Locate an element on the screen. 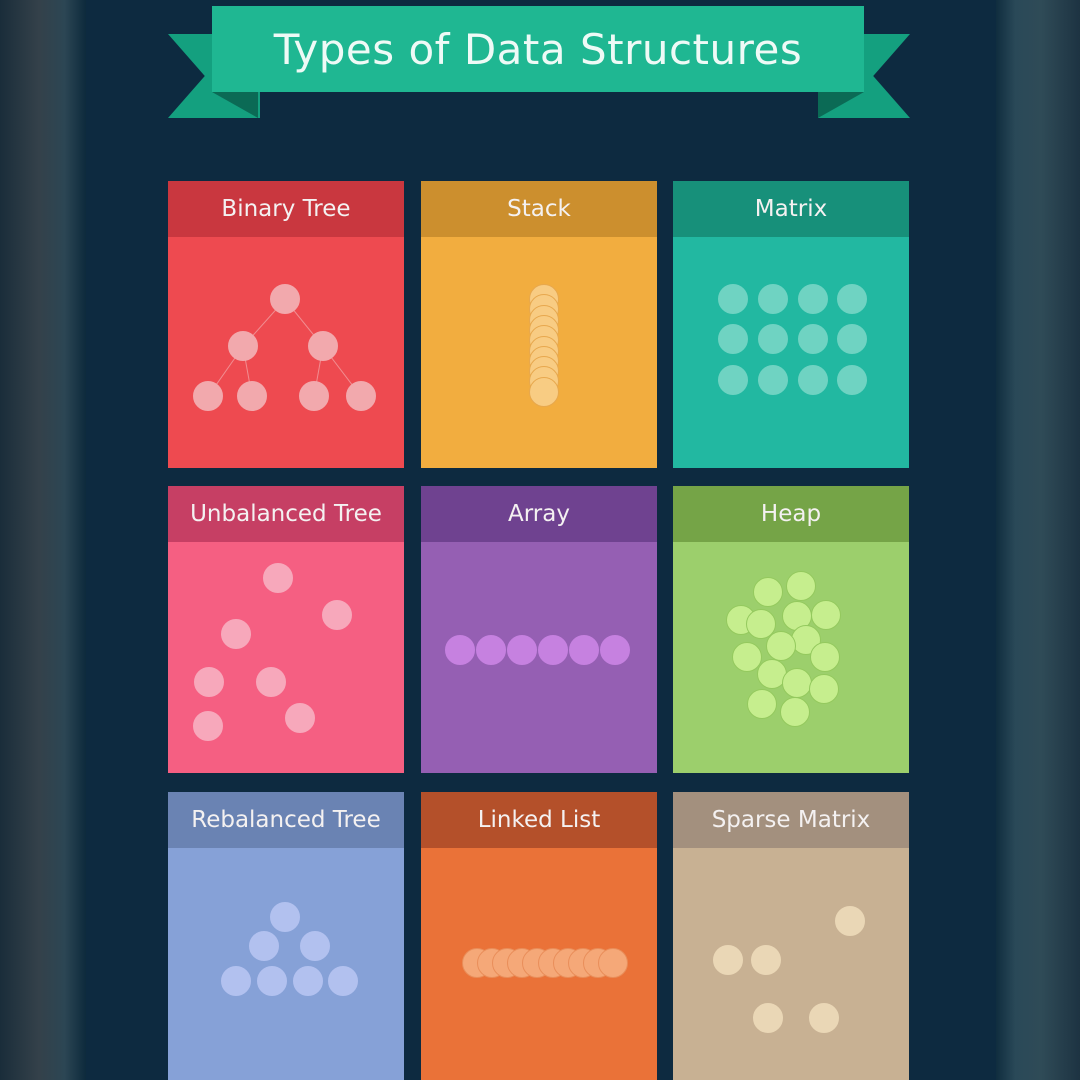  card-title: Stack is located at coordinates (539, 209).